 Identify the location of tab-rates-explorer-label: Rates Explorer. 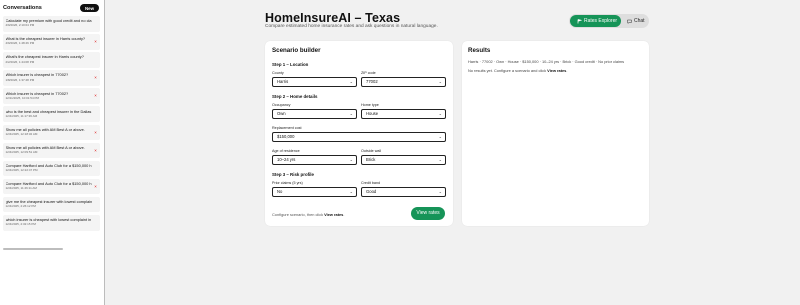
(600, 21).